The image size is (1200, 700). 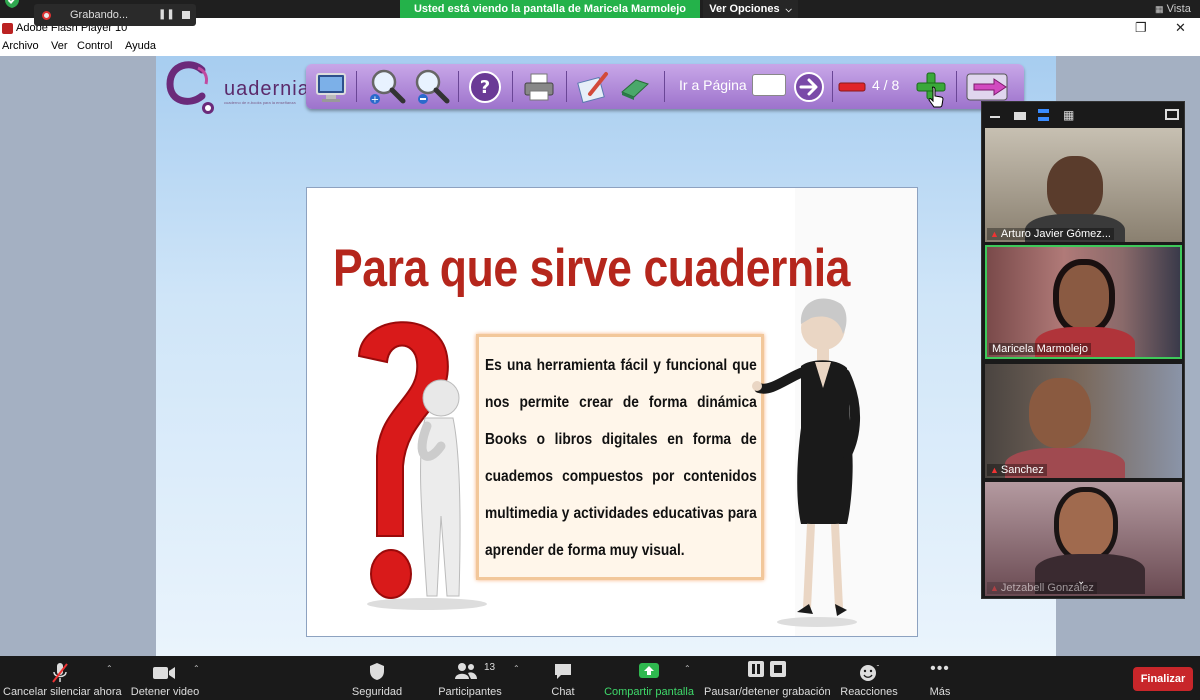 I want to click on end-meeting-button: Finalizar, so click(x=1163, y=679).